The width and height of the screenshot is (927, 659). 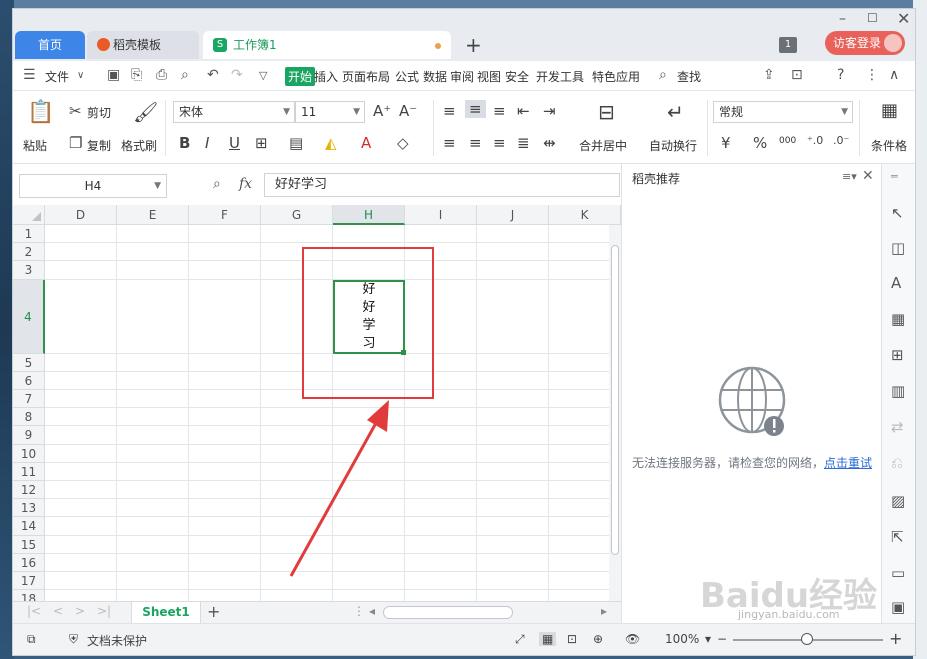 What do you see at coordinates (475, 109) in the screenshot?
I see `align-middle-icon: ≡` at bounding box center [475, 109].